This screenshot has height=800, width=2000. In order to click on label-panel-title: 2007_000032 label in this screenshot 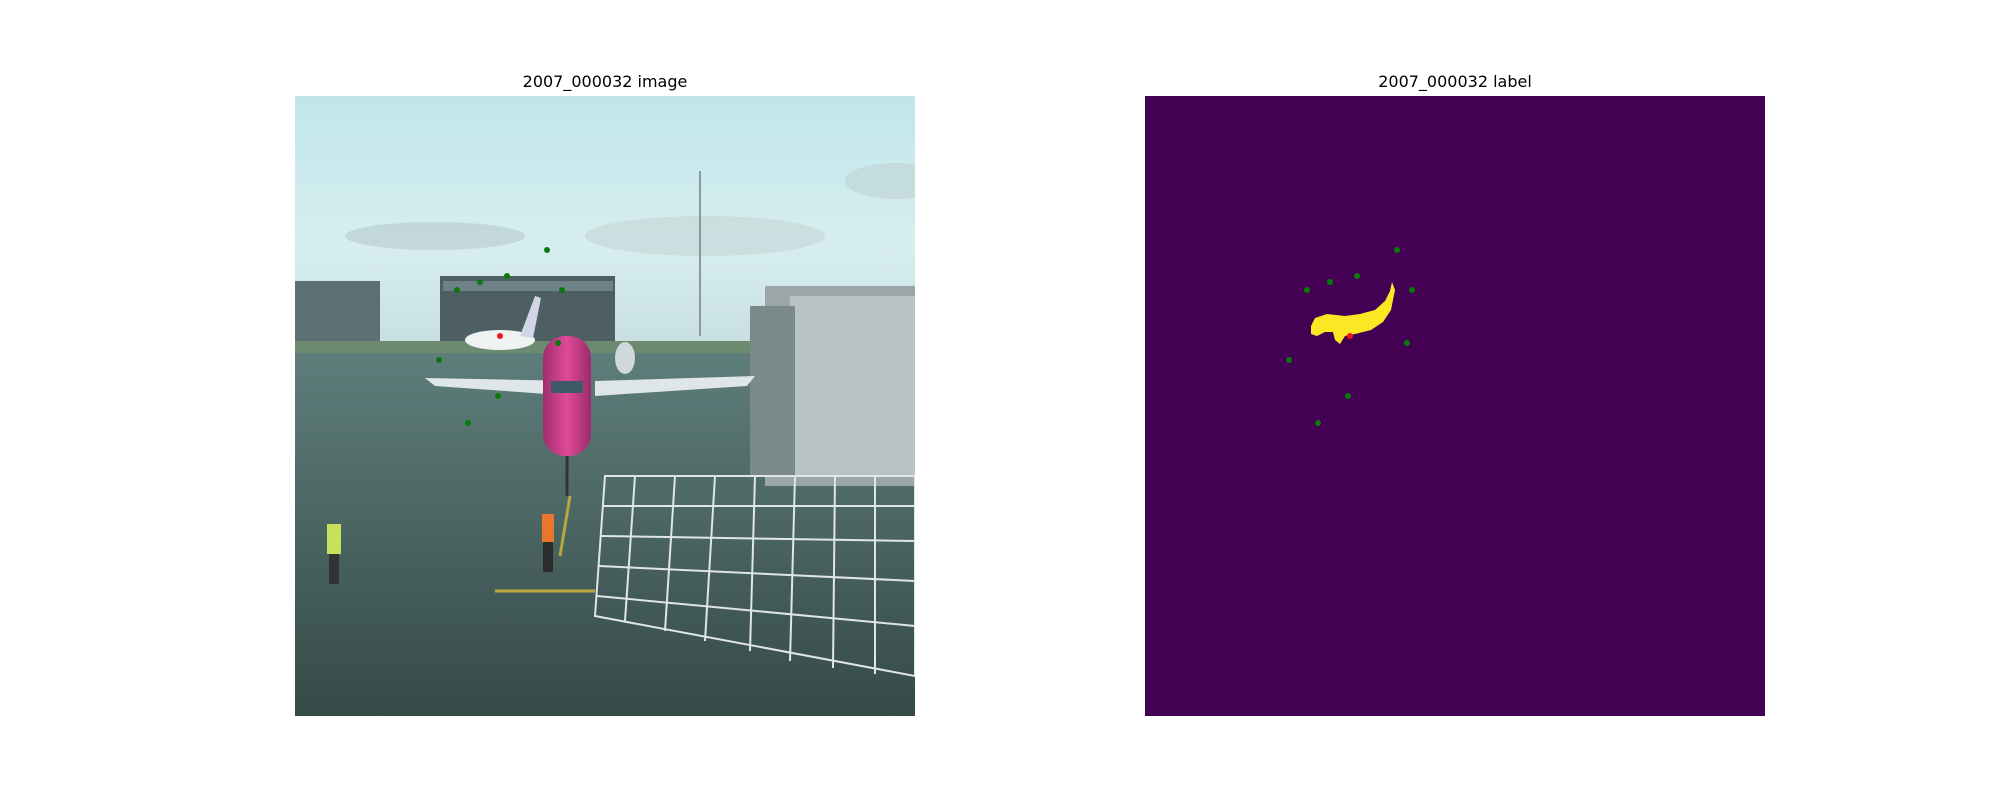, I will do `click(1455, 81)`.